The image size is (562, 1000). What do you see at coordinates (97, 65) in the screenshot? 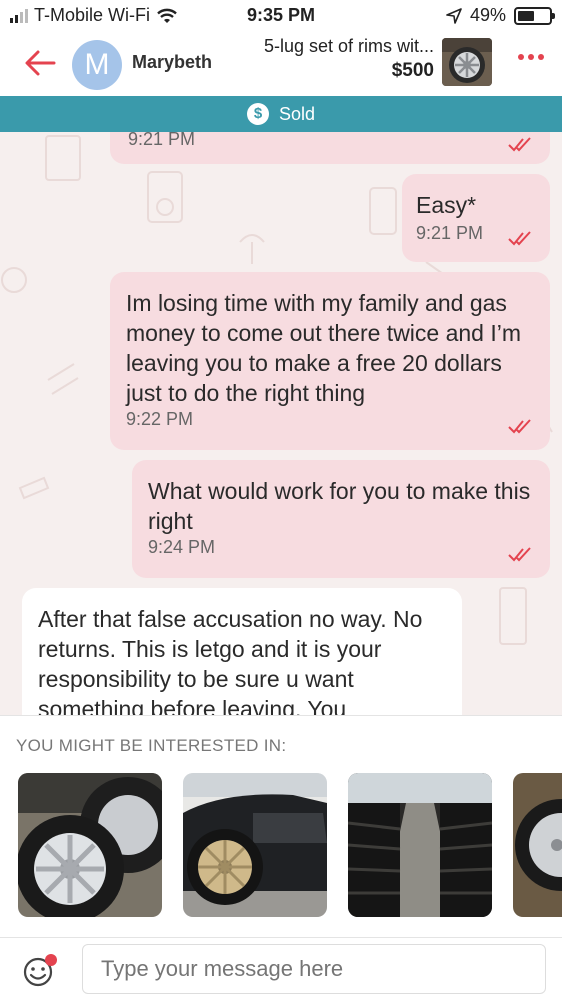
I see `avatar: M` at bounding box center [97, 65].